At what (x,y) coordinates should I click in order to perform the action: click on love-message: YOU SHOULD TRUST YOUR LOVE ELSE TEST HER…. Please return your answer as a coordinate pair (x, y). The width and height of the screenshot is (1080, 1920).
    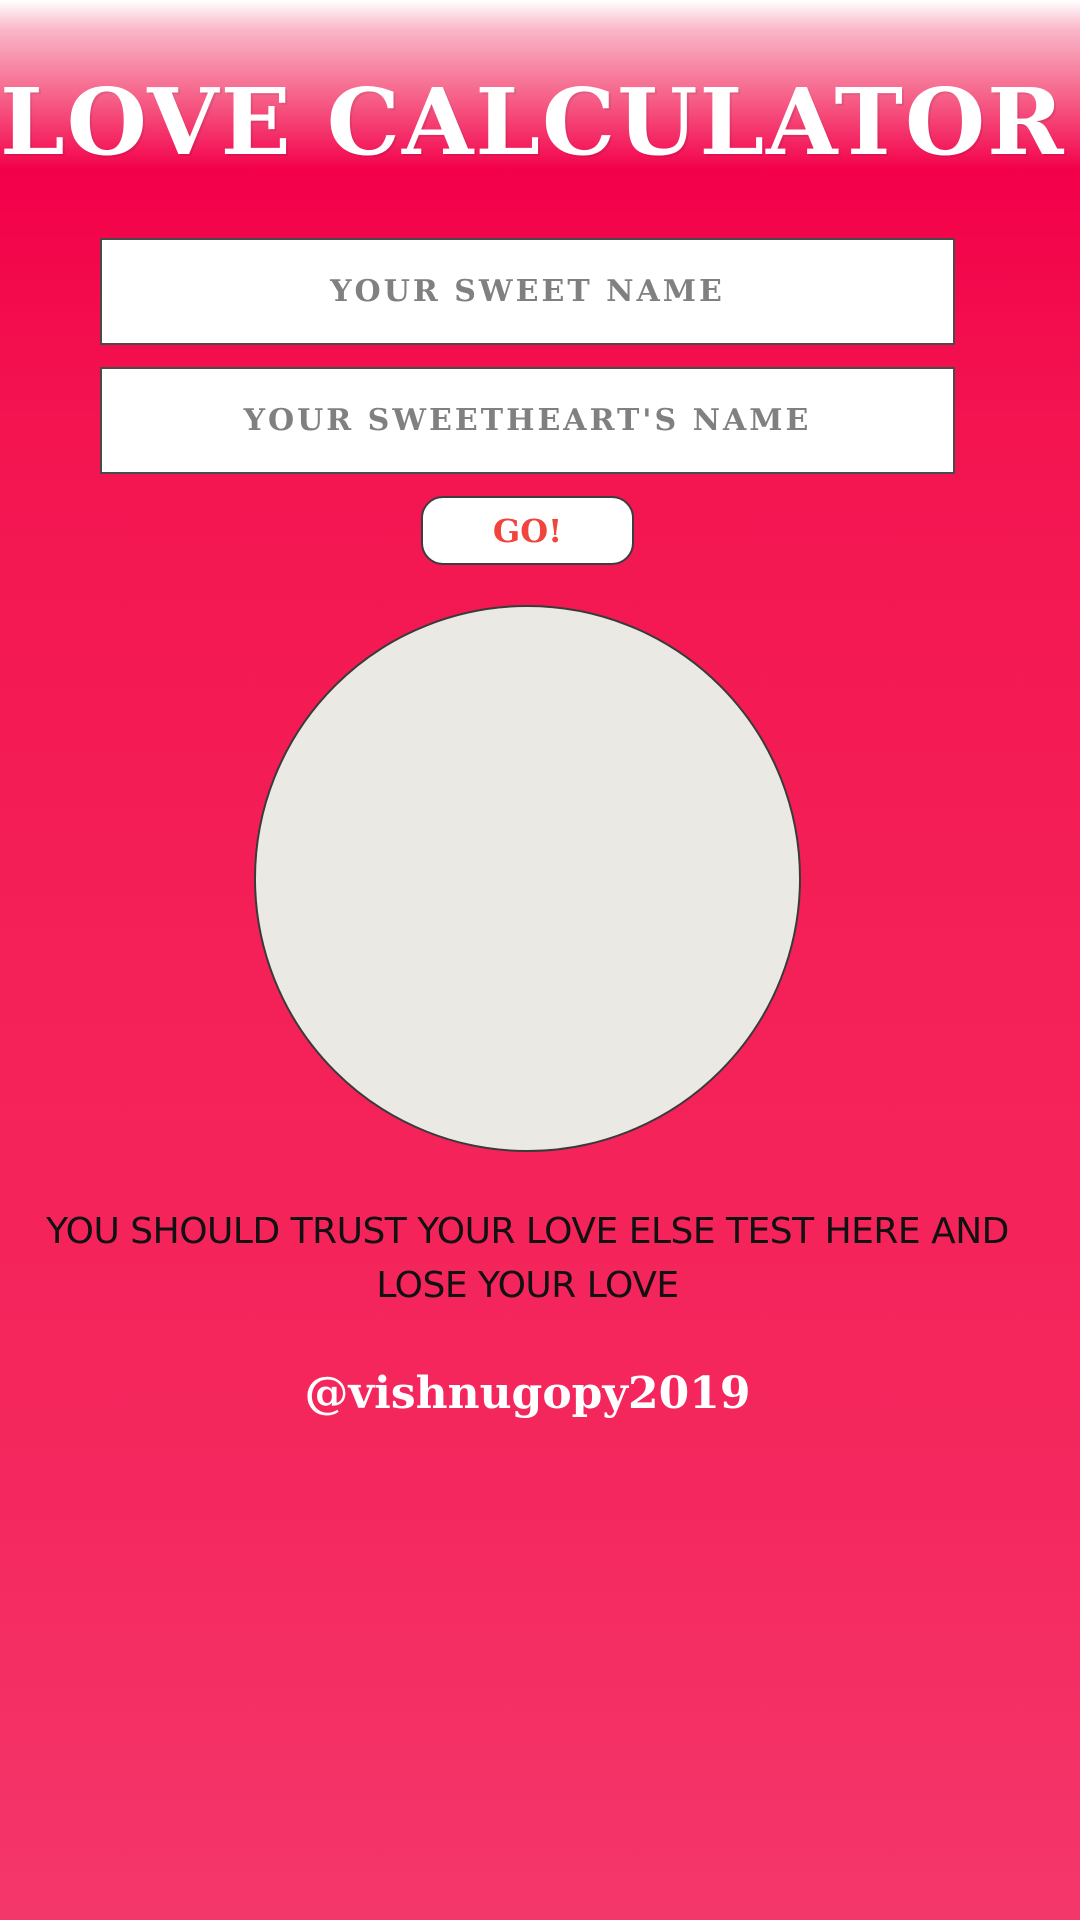
    Looking at the image, I should click on (527, 1258).